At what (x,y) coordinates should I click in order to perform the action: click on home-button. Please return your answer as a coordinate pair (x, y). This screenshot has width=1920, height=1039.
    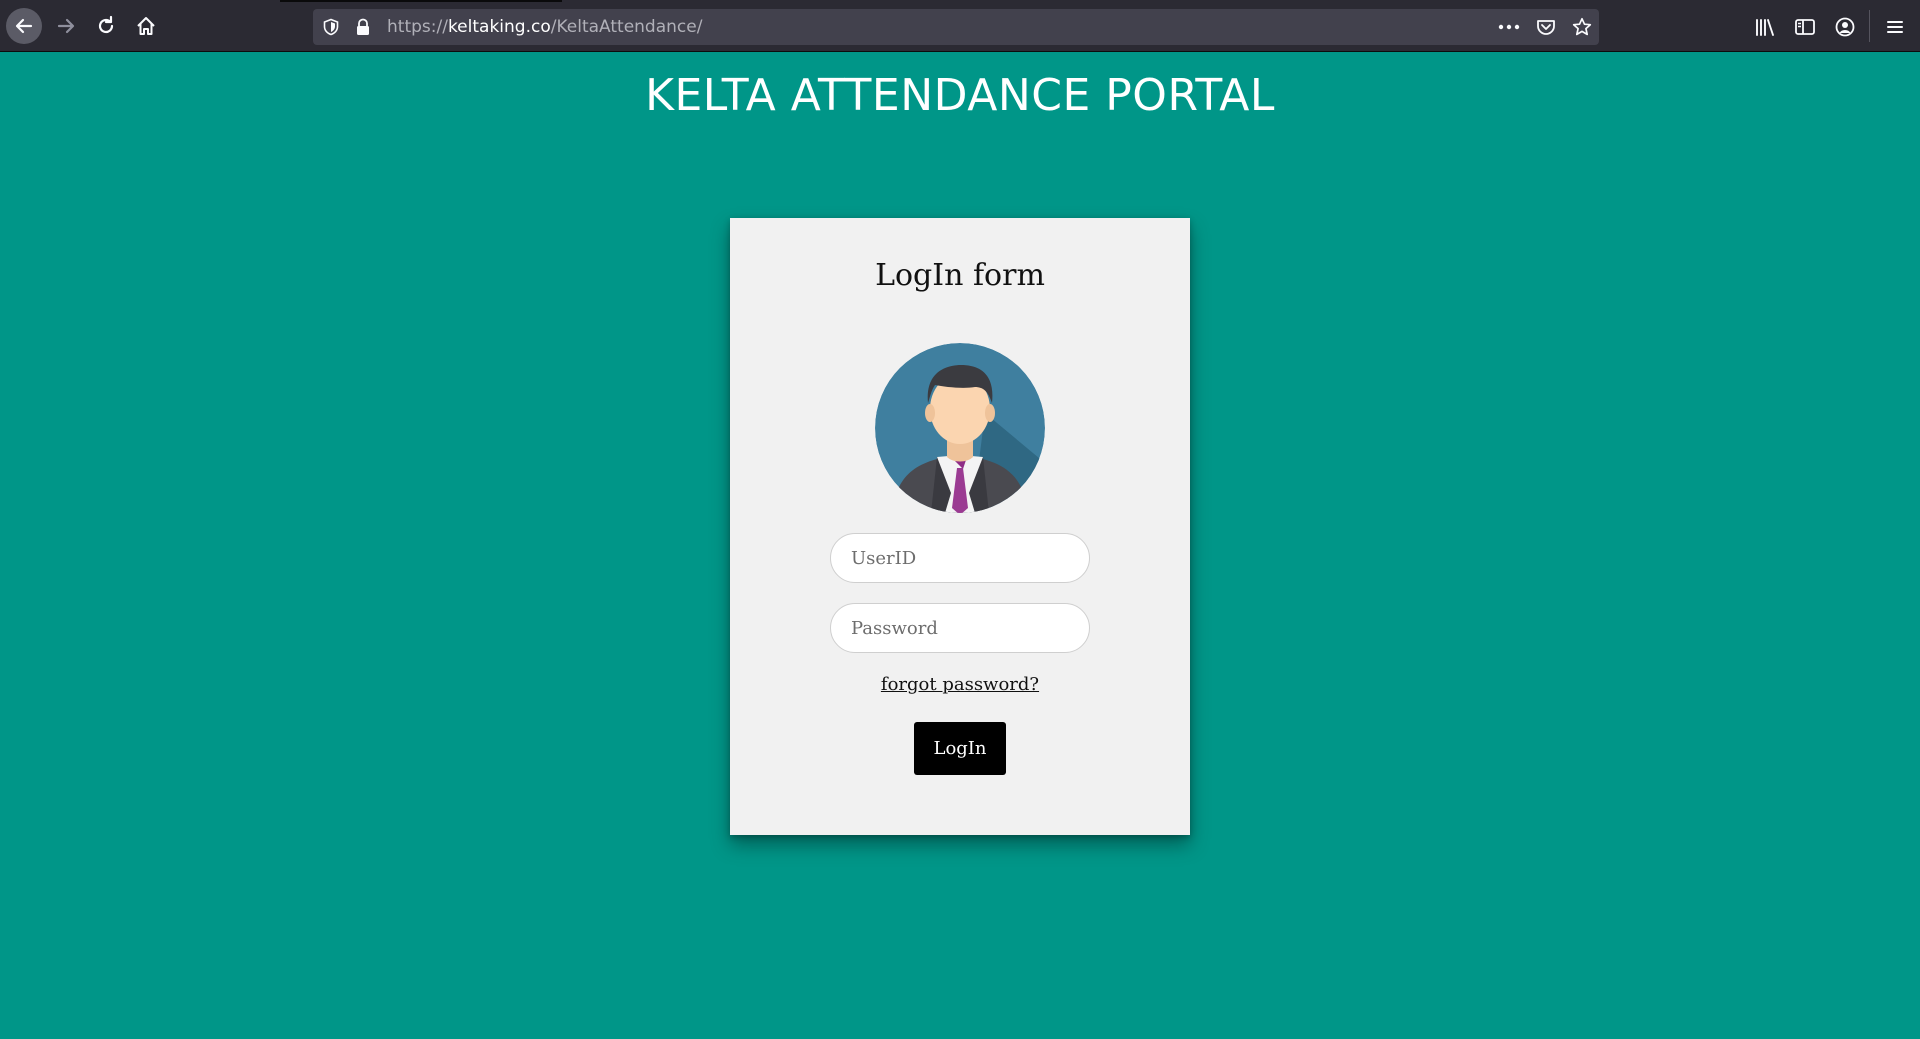
    Looking at the image, I should click on (146, 26).